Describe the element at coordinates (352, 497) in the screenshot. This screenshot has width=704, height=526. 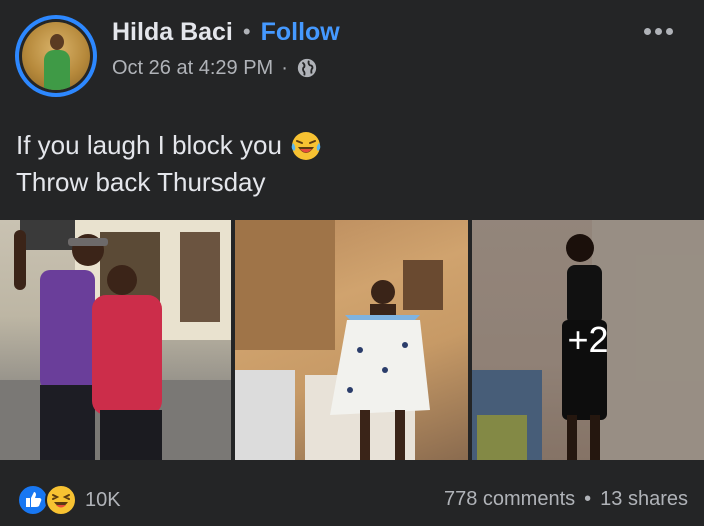
I see `post-footer: 10K 778 comments • 13 shares` at that location.